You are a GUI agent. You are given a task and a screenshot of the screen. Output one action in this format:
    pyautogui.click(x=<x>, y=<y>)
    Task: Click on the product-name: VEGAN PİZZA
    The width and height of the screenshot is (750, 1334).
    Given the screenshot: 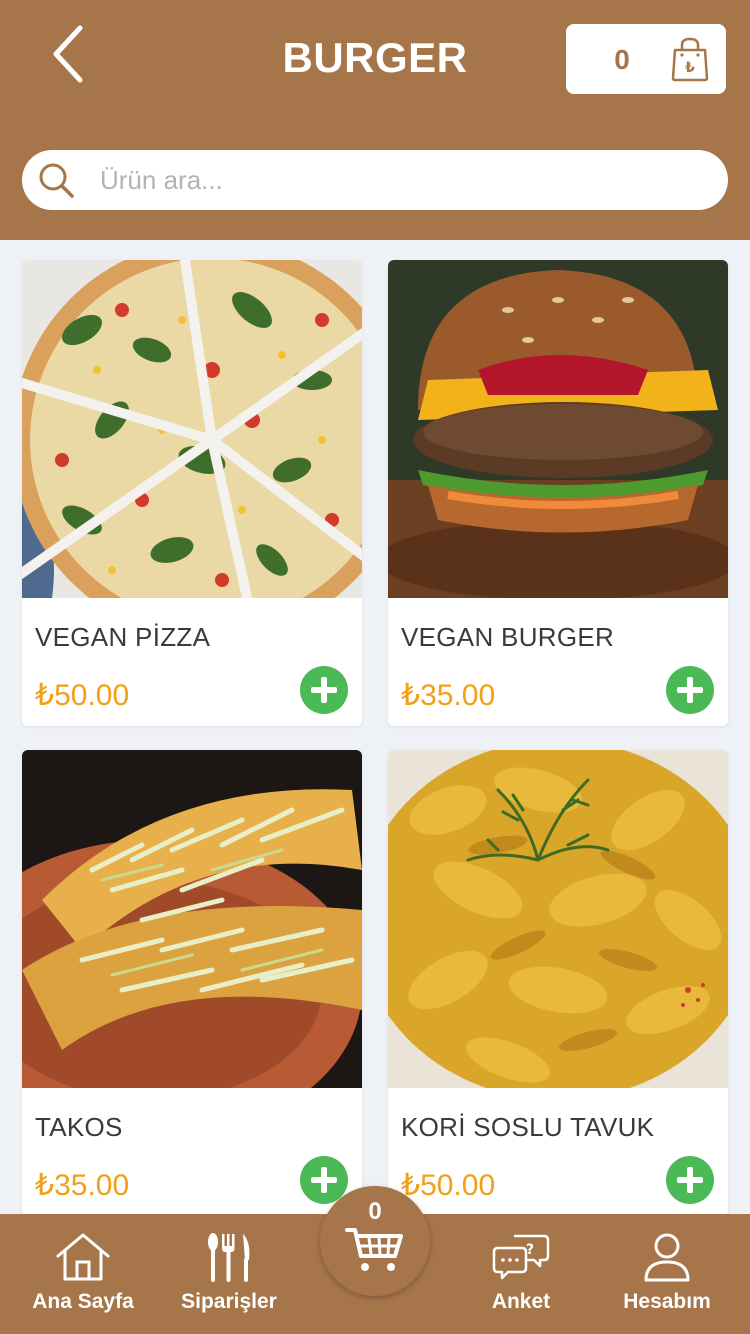 What is the action you would take?
    pyautogui.click(x=123, y=637)
    